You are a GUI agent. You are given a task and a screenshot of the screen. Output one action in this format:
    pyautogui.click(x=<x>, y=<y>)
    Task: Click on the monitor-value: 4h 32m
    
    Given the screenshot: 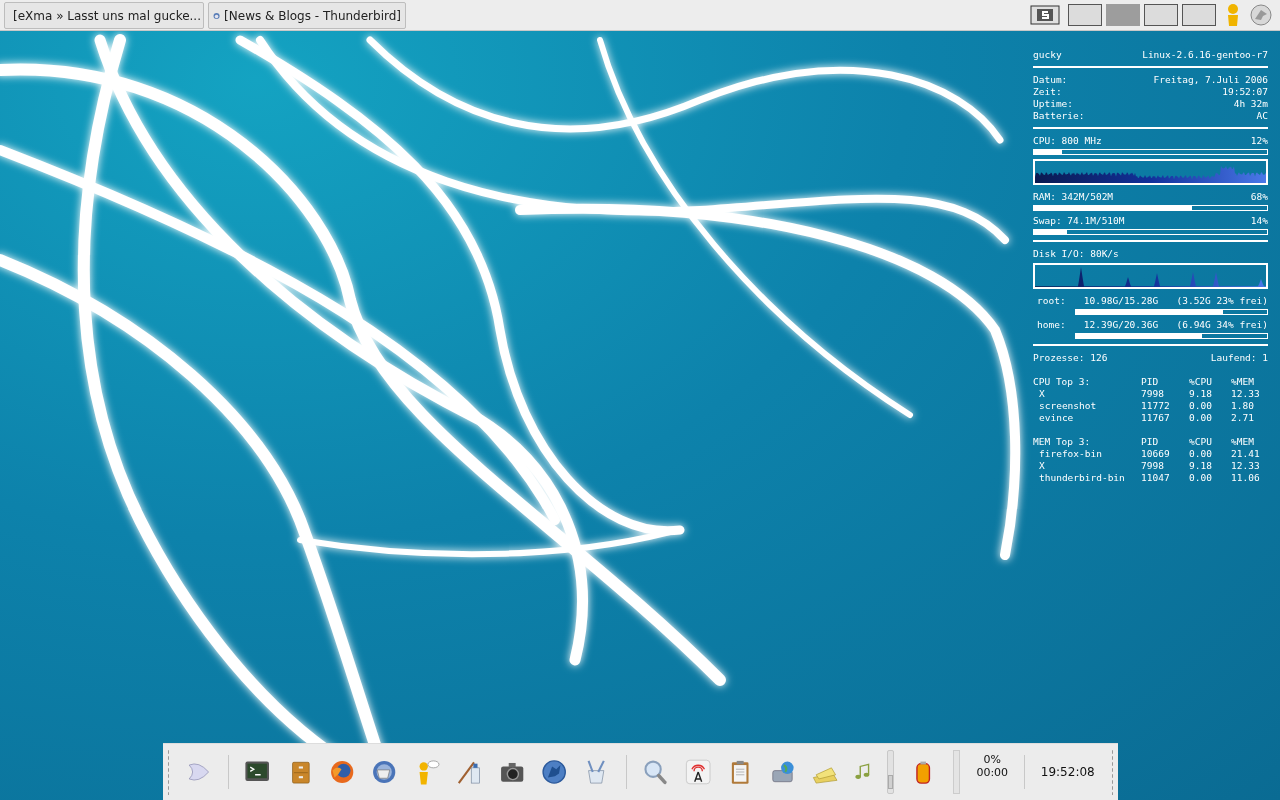 What is the action you would take?
    pyautogui.click(x=1250, y=104)
    